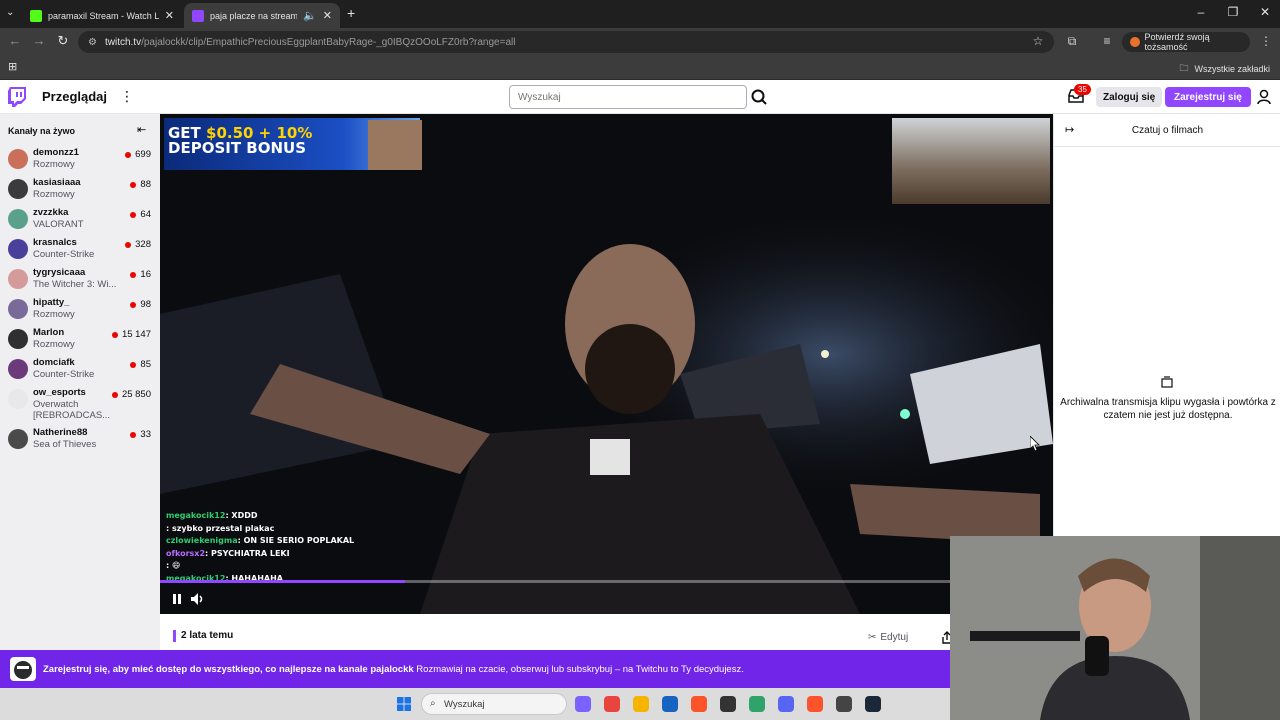  What do you see at coordinates (80, 402) in the screenshot?
I see `channel-item-ow_esports: ow_esports Overwatch [REBROADCAS... 25 850` at bounding box center [80, 402].